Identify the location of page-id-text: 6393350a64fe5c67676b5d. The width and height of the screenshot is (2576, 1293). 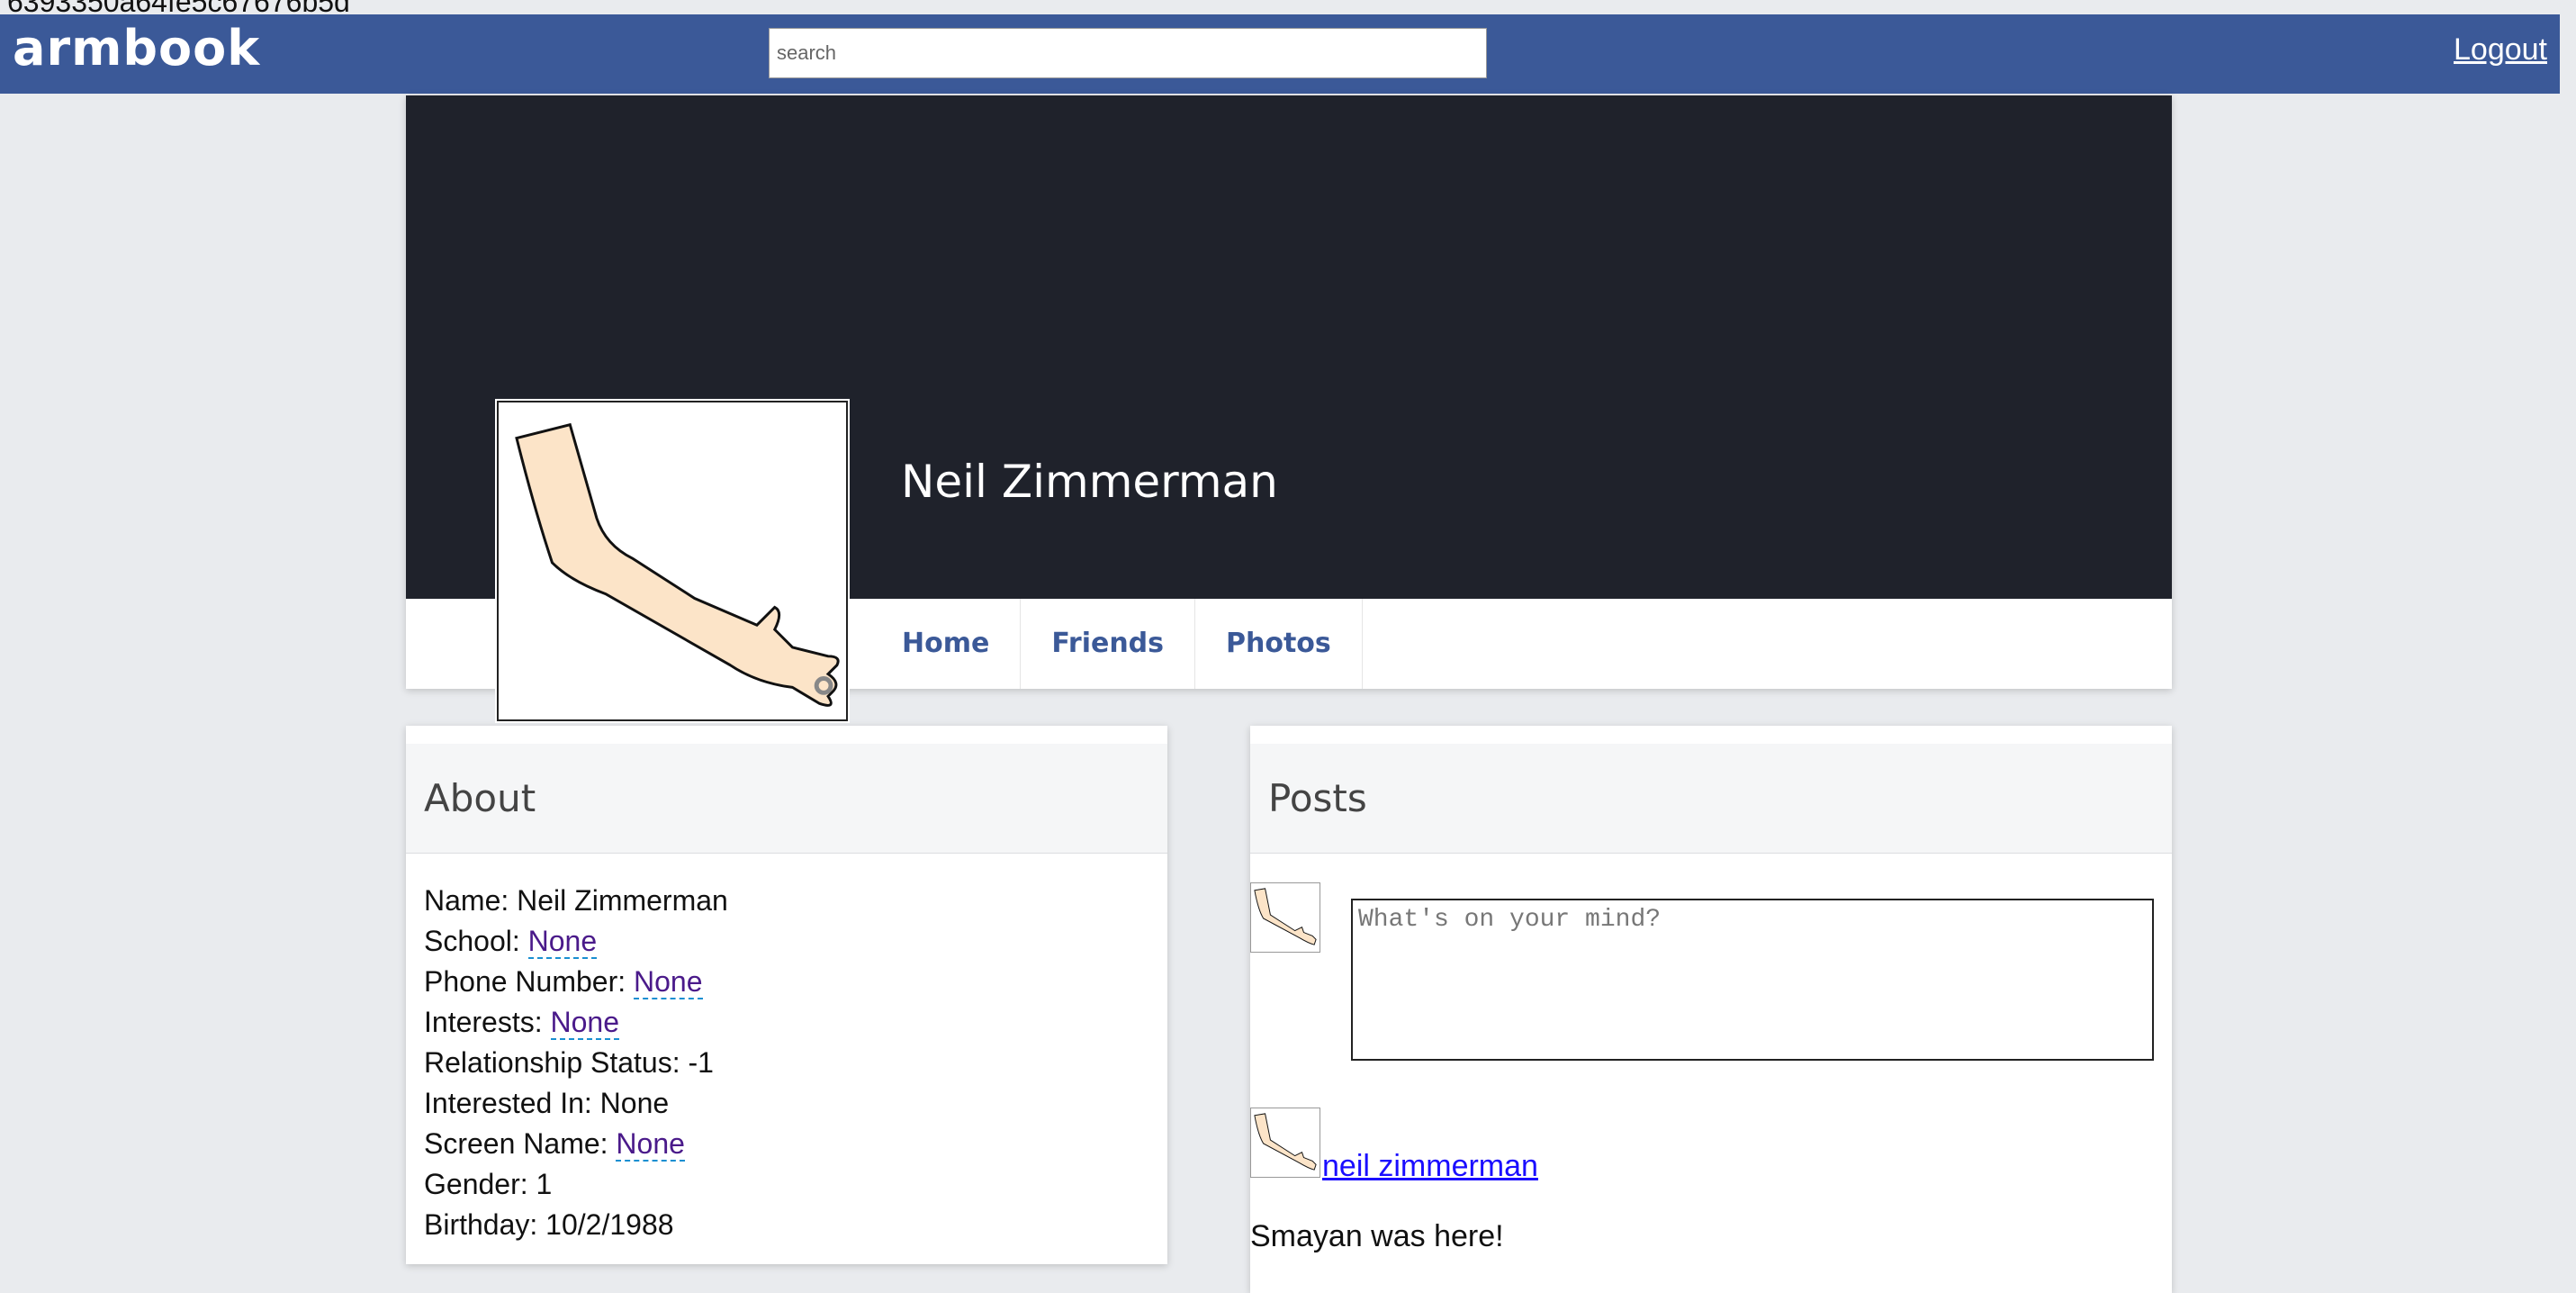
(178, 6).